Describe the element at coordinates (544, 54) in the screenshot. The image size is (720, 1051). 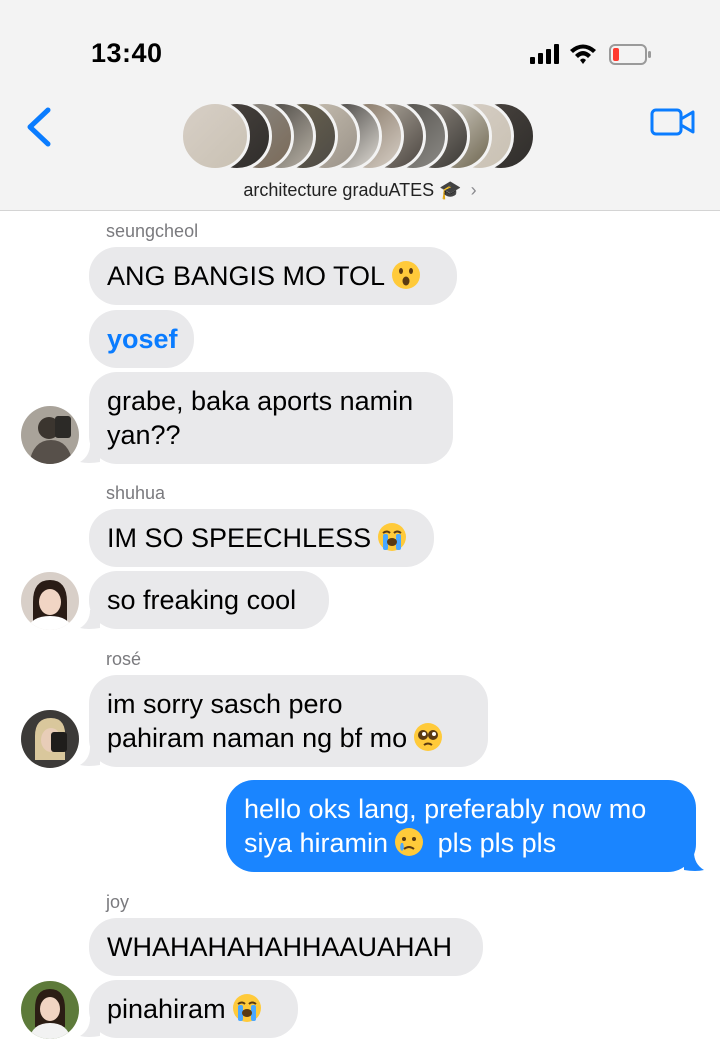
I see `cellular-signal-icon` at that location.